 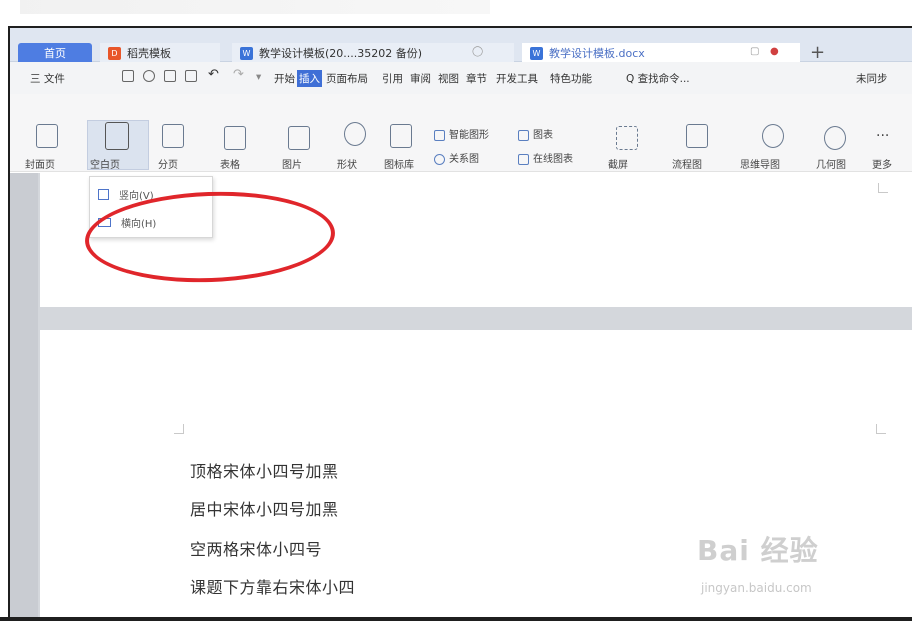 What do you see at coordinates (523, 135) in the screenshot?
I see `chart-icon` at bounding box center [523, 135].